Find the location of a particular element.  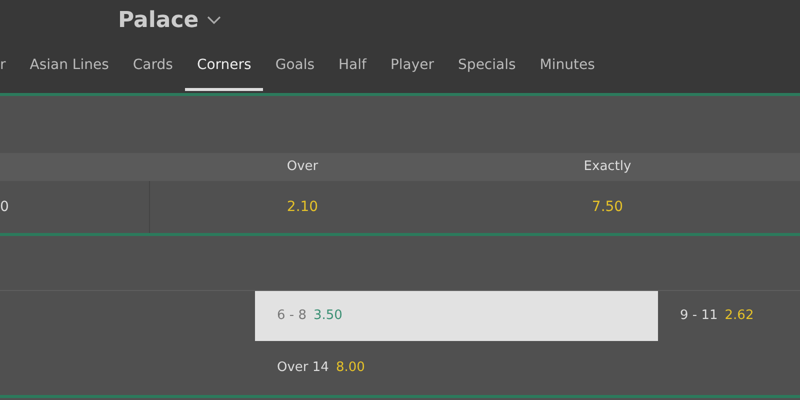

market-tab: Cards is located at coordinates (152, 67).